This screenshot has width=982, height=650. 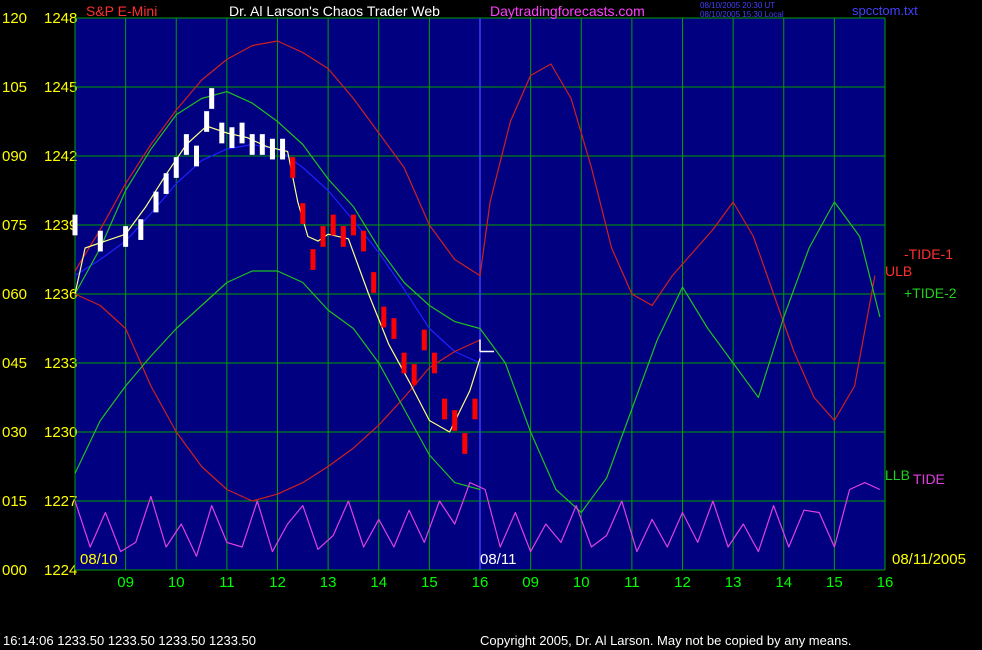 What do you see at coordinates (60, 156) in the screenshot?
I see `y-tick-label-price: 1242` at bounding box center [60, 156].